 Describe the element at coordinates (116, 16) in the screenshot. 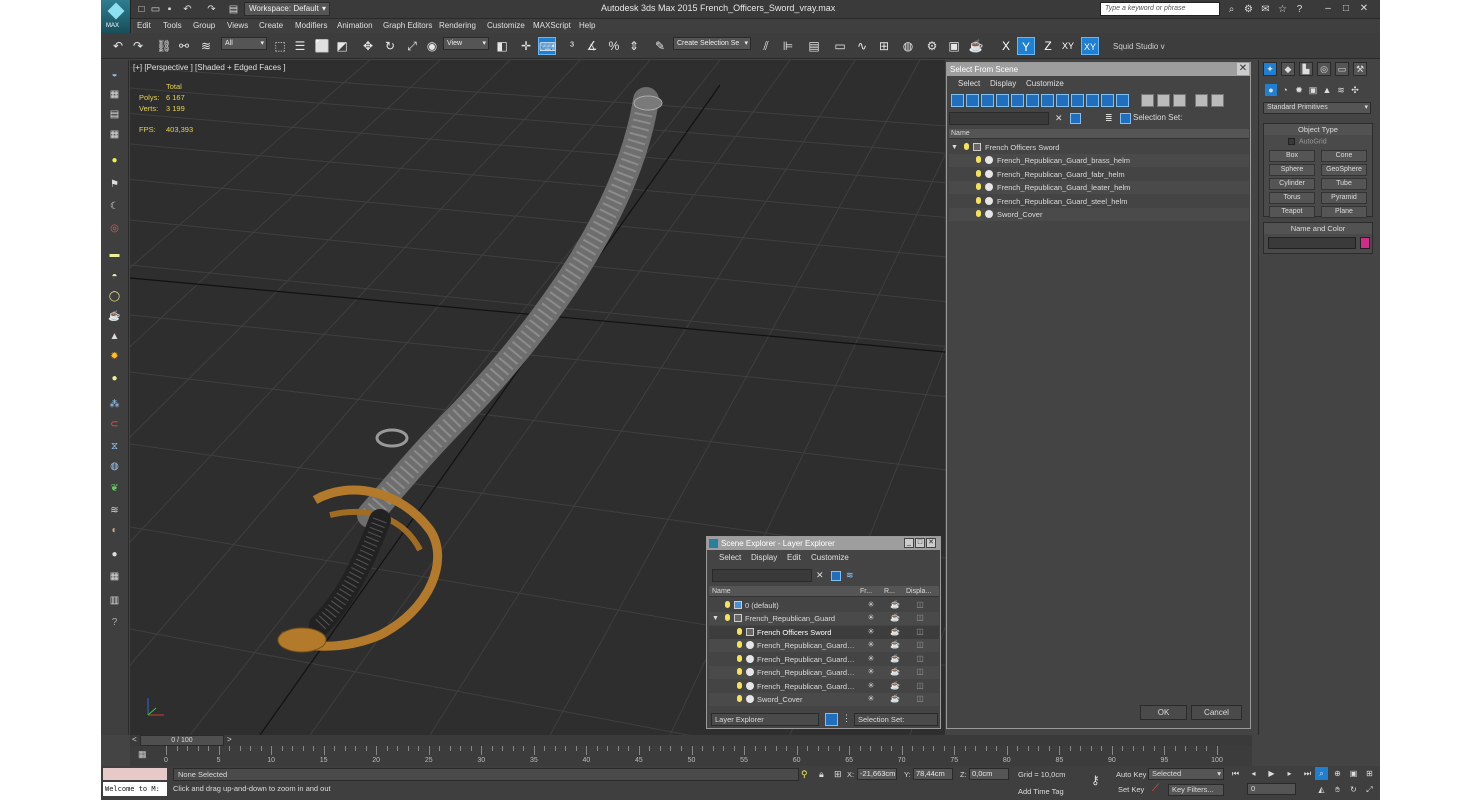

I see `application-button: MAX` at that location.